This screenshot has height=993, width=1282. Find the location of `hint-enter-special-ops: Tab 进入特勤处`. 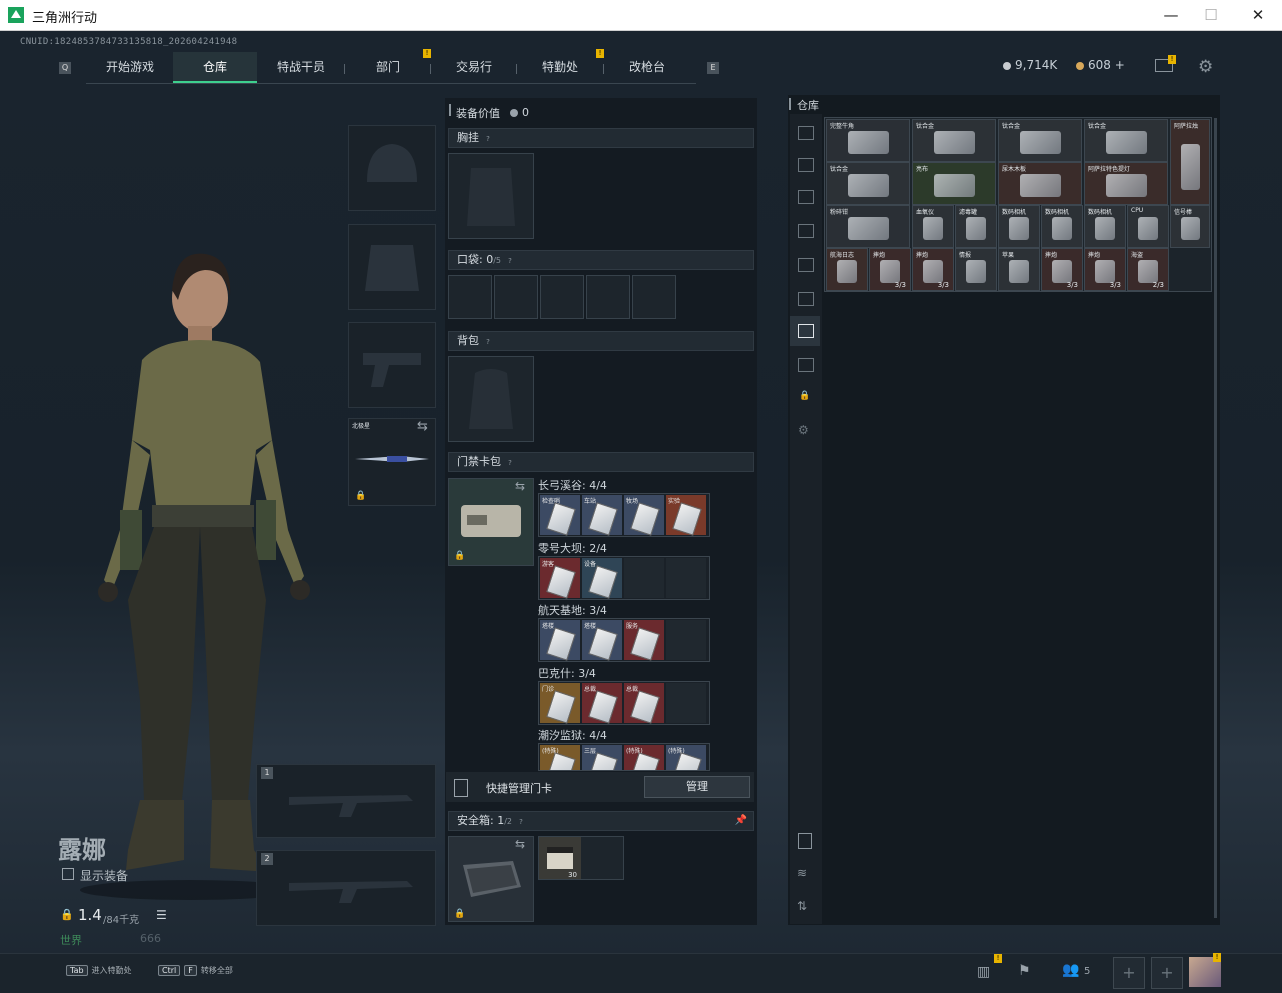

hint-enter-special-ops: Tab 进入特勤处 is located at coordinates (99, 970).